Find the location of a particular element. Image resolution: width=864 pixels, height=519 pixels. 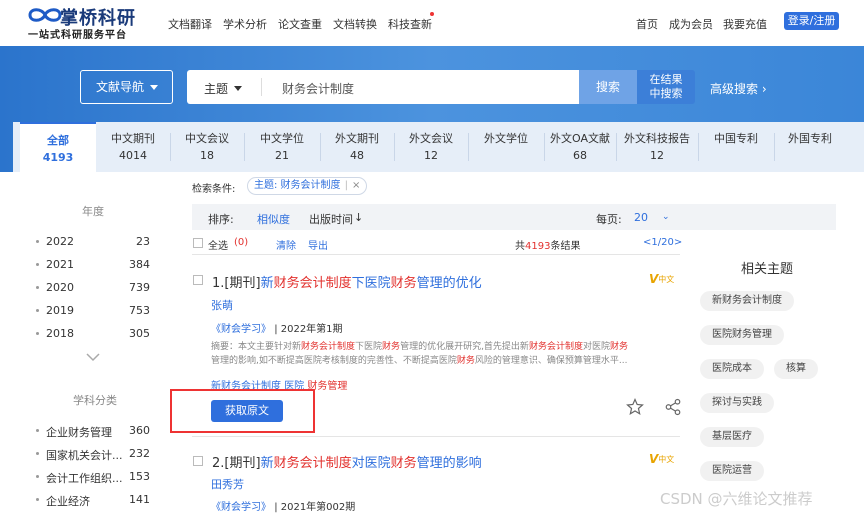

year-item: 2022 is located at coordinates (60, 241).